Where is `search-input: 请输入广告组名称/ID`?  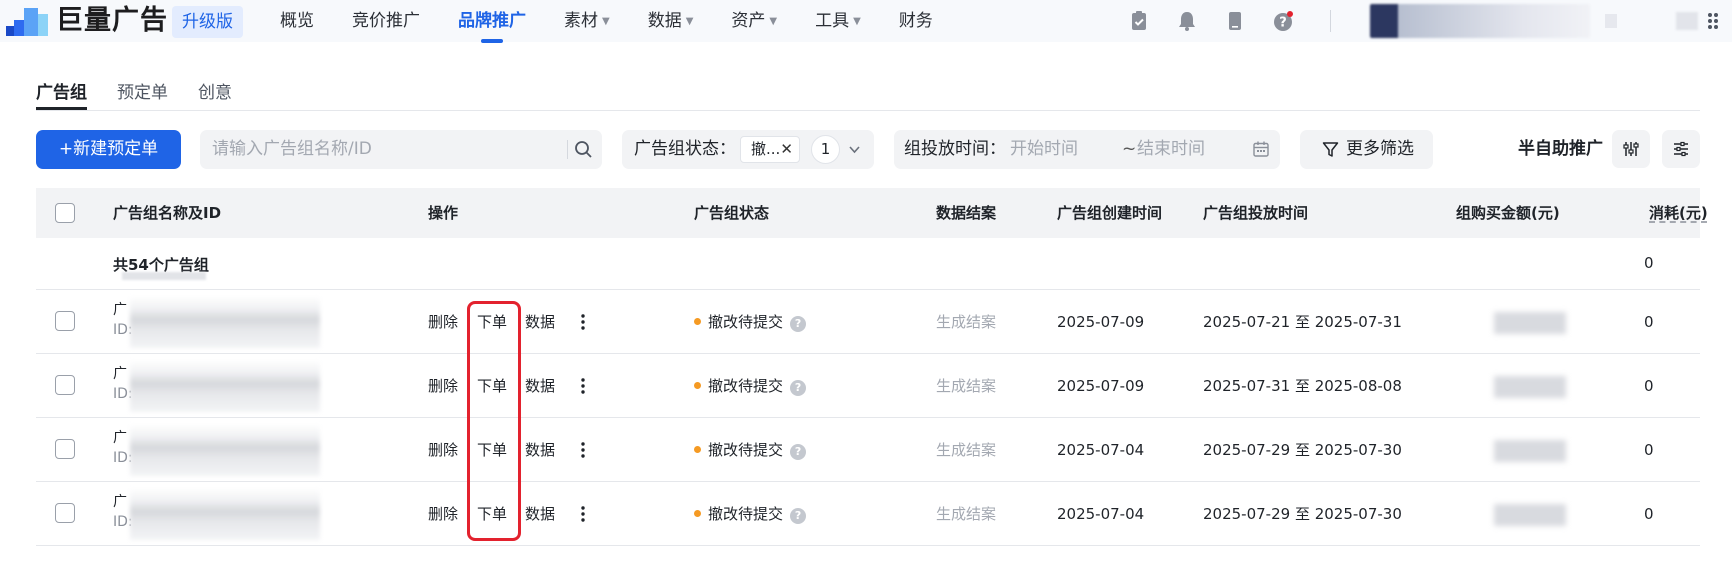
search-input: 请输入广告组名称/ID is located at coordinates (401, 149).